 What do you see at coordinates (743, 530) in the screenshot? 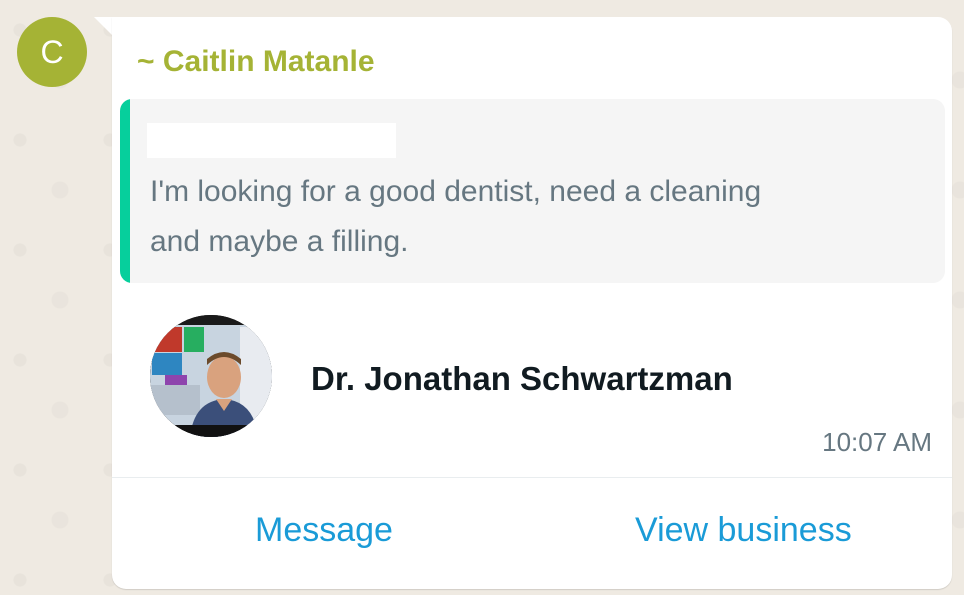
I see `view-business-button: View business` at bounding box center [743, 530].